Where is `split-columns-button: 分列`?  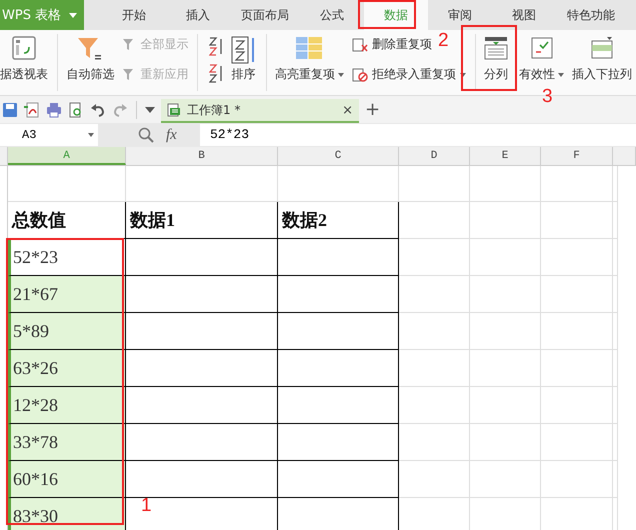
split-columns-button: 分列 is located at coordinates (496, 62).